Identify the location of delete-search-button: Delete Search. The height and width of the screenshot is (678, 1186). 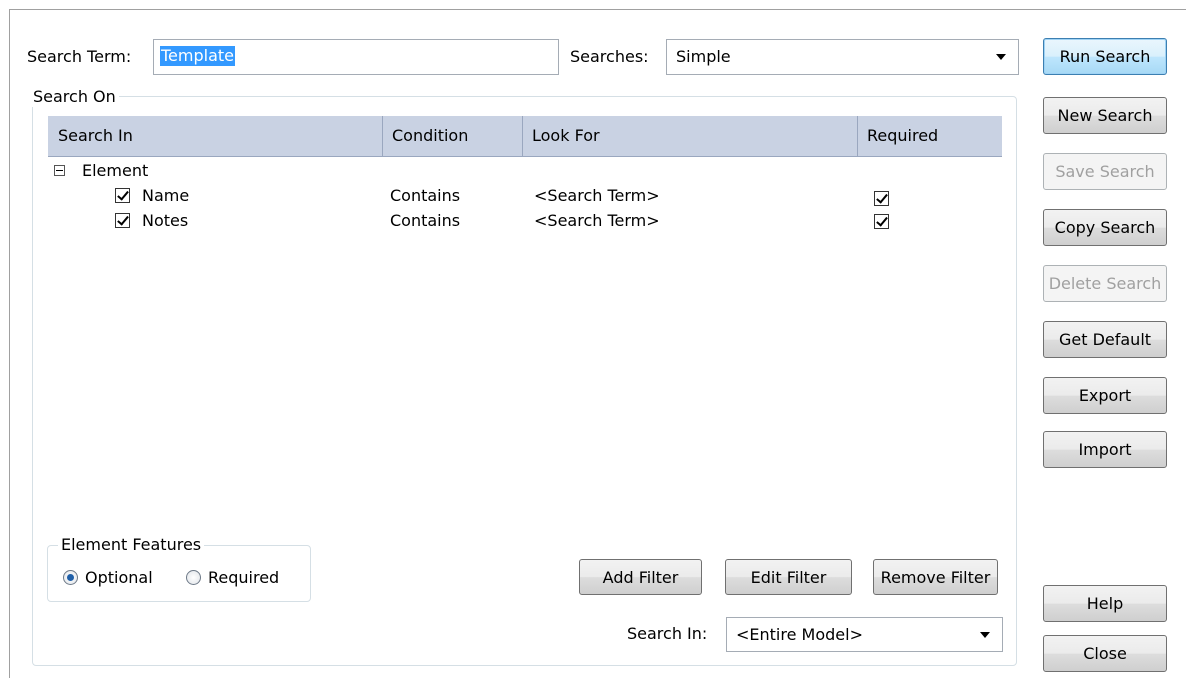
(1105, 283).